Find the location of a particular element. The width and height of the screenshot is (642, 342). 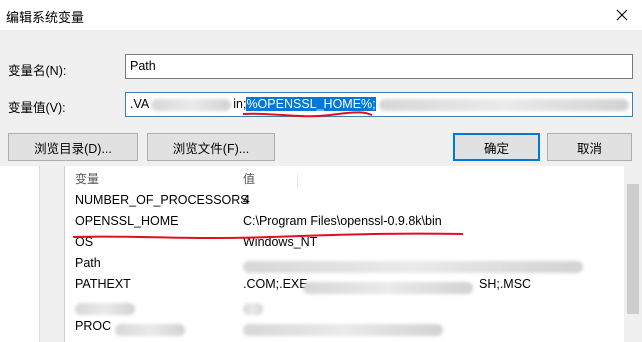

table-row: NUMBER_OF_PROCESSORS 4 is located at coordinates (345, 201).